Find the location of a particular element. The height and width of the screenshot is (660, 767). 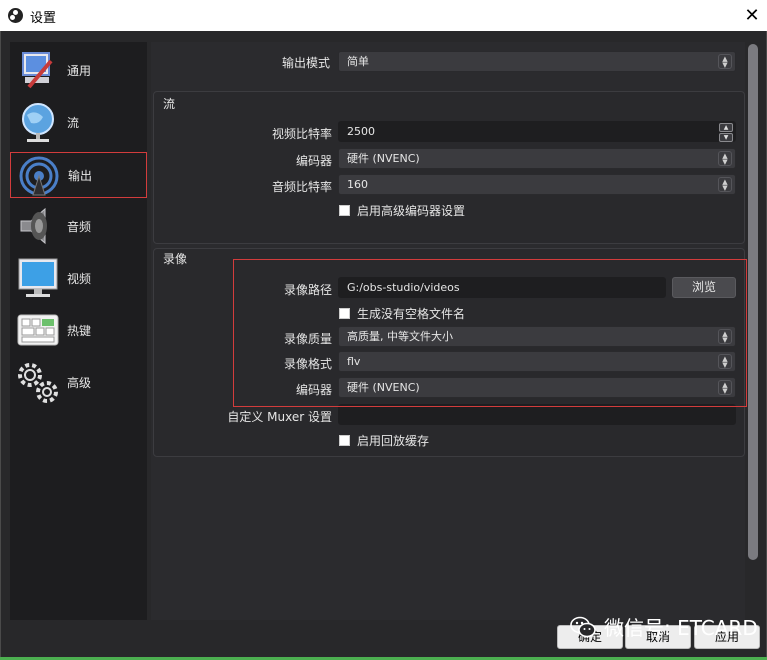

advanced-encoder-checkbox: 启用高级编码器设置 is located at coordinates (402, 210).